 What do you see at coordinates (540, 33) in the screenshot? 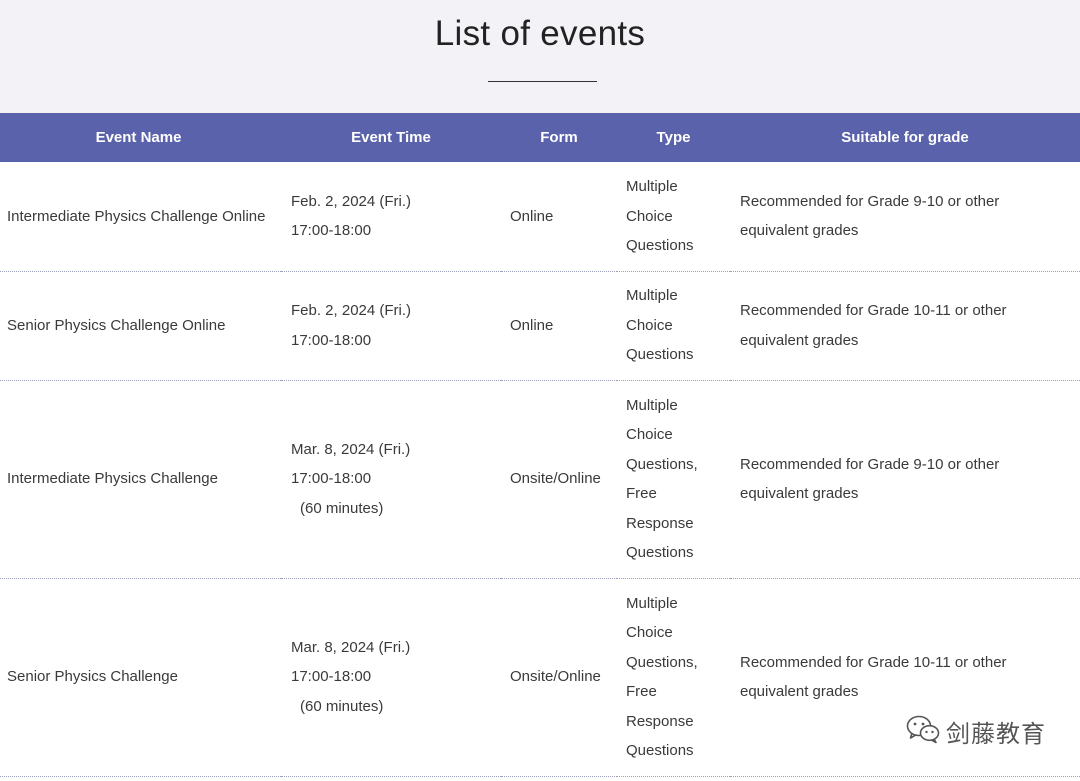
I see `page-title: List of events` at bounding box center [540, 33].